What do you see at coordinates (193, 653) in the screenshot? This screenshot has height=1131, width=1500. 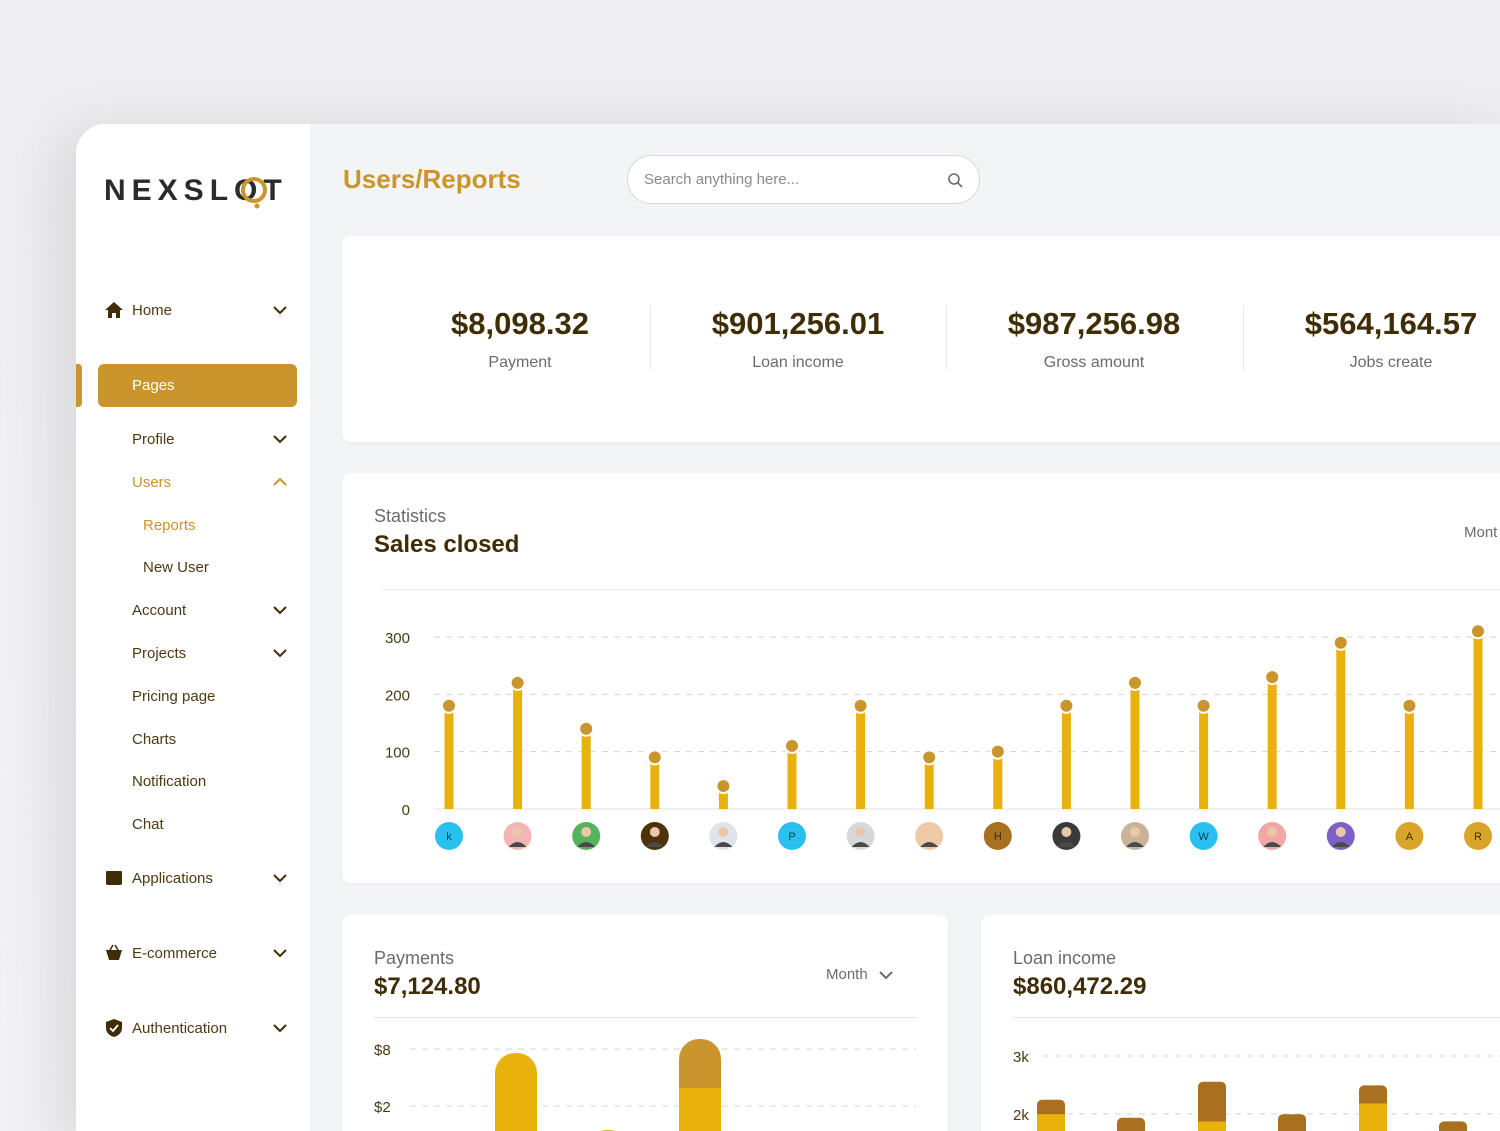 I see `sidebar-item-projects: Projects` at bounding box center [193, 653].